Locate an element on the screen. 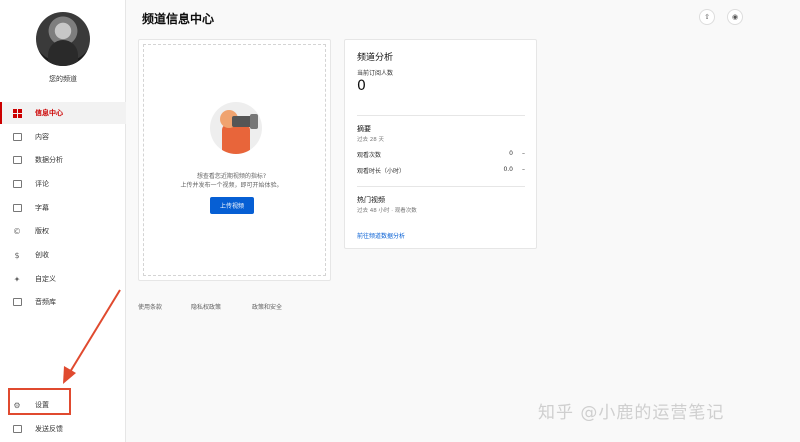 The image size is (800, 442). annotation-highlight-box is located at coordinates (39, 401).